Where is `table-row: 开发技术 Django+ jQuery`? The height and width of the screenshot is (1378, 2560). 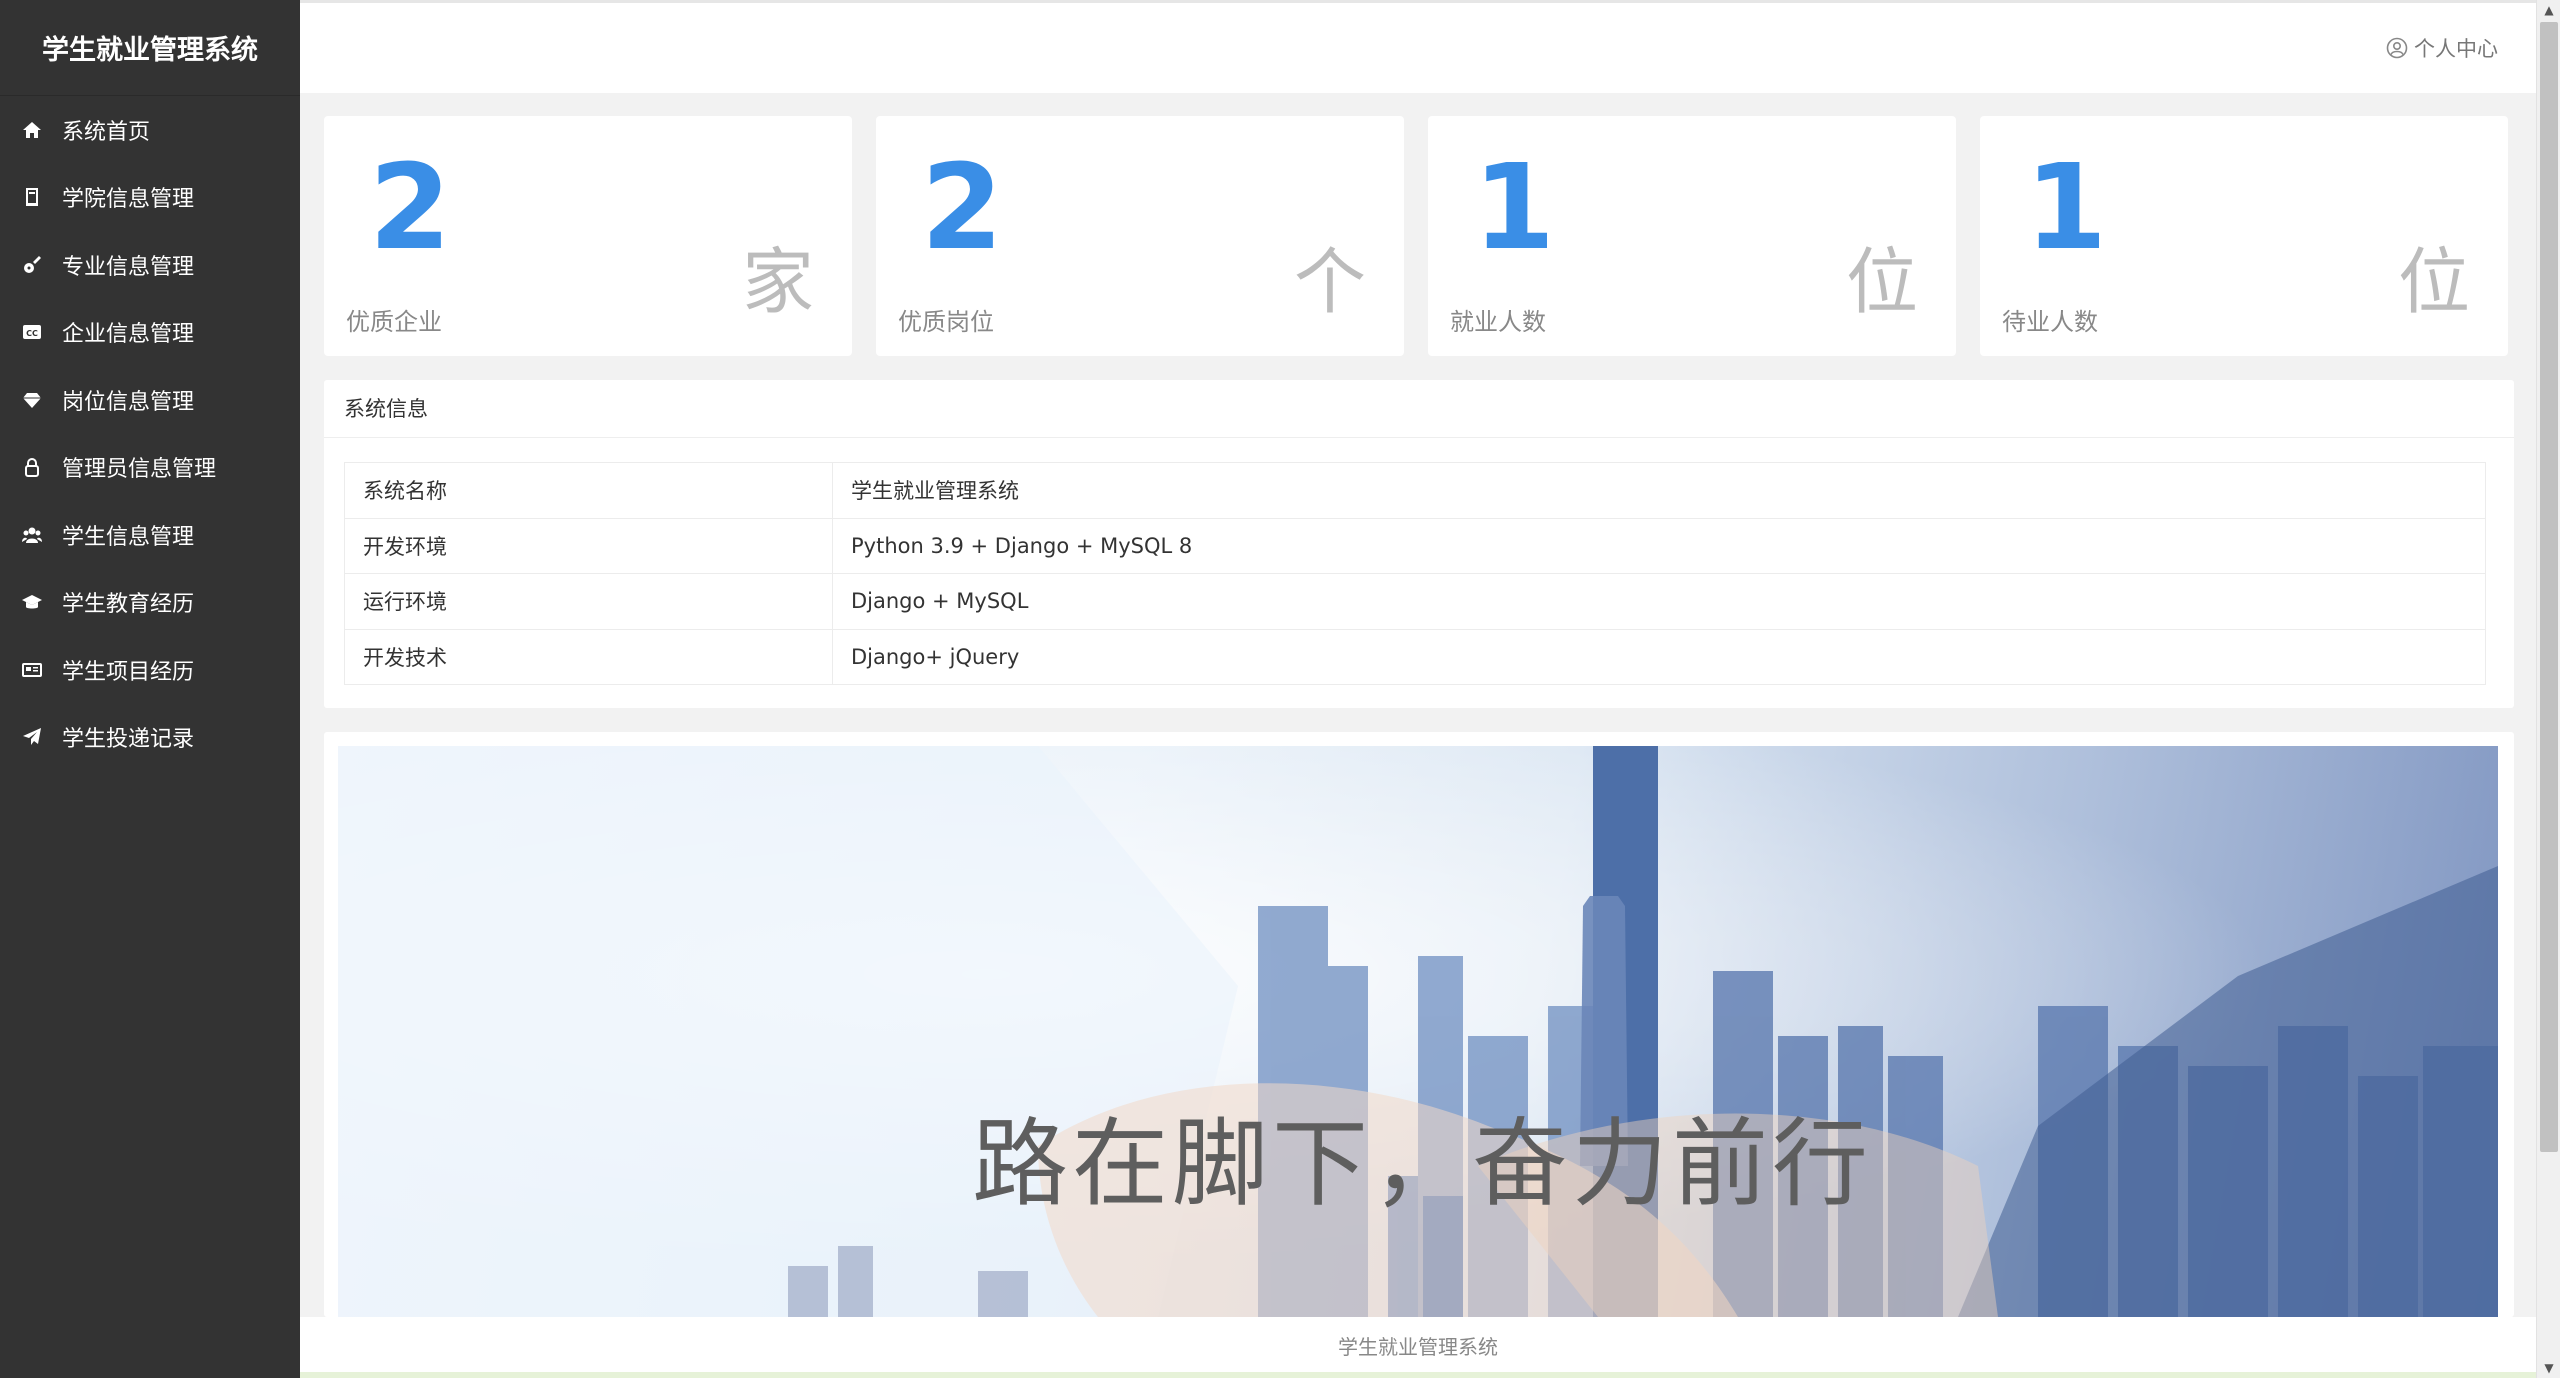
table-row: 开发技术 Django+ jQuery is located at coordinates (1415, 656).